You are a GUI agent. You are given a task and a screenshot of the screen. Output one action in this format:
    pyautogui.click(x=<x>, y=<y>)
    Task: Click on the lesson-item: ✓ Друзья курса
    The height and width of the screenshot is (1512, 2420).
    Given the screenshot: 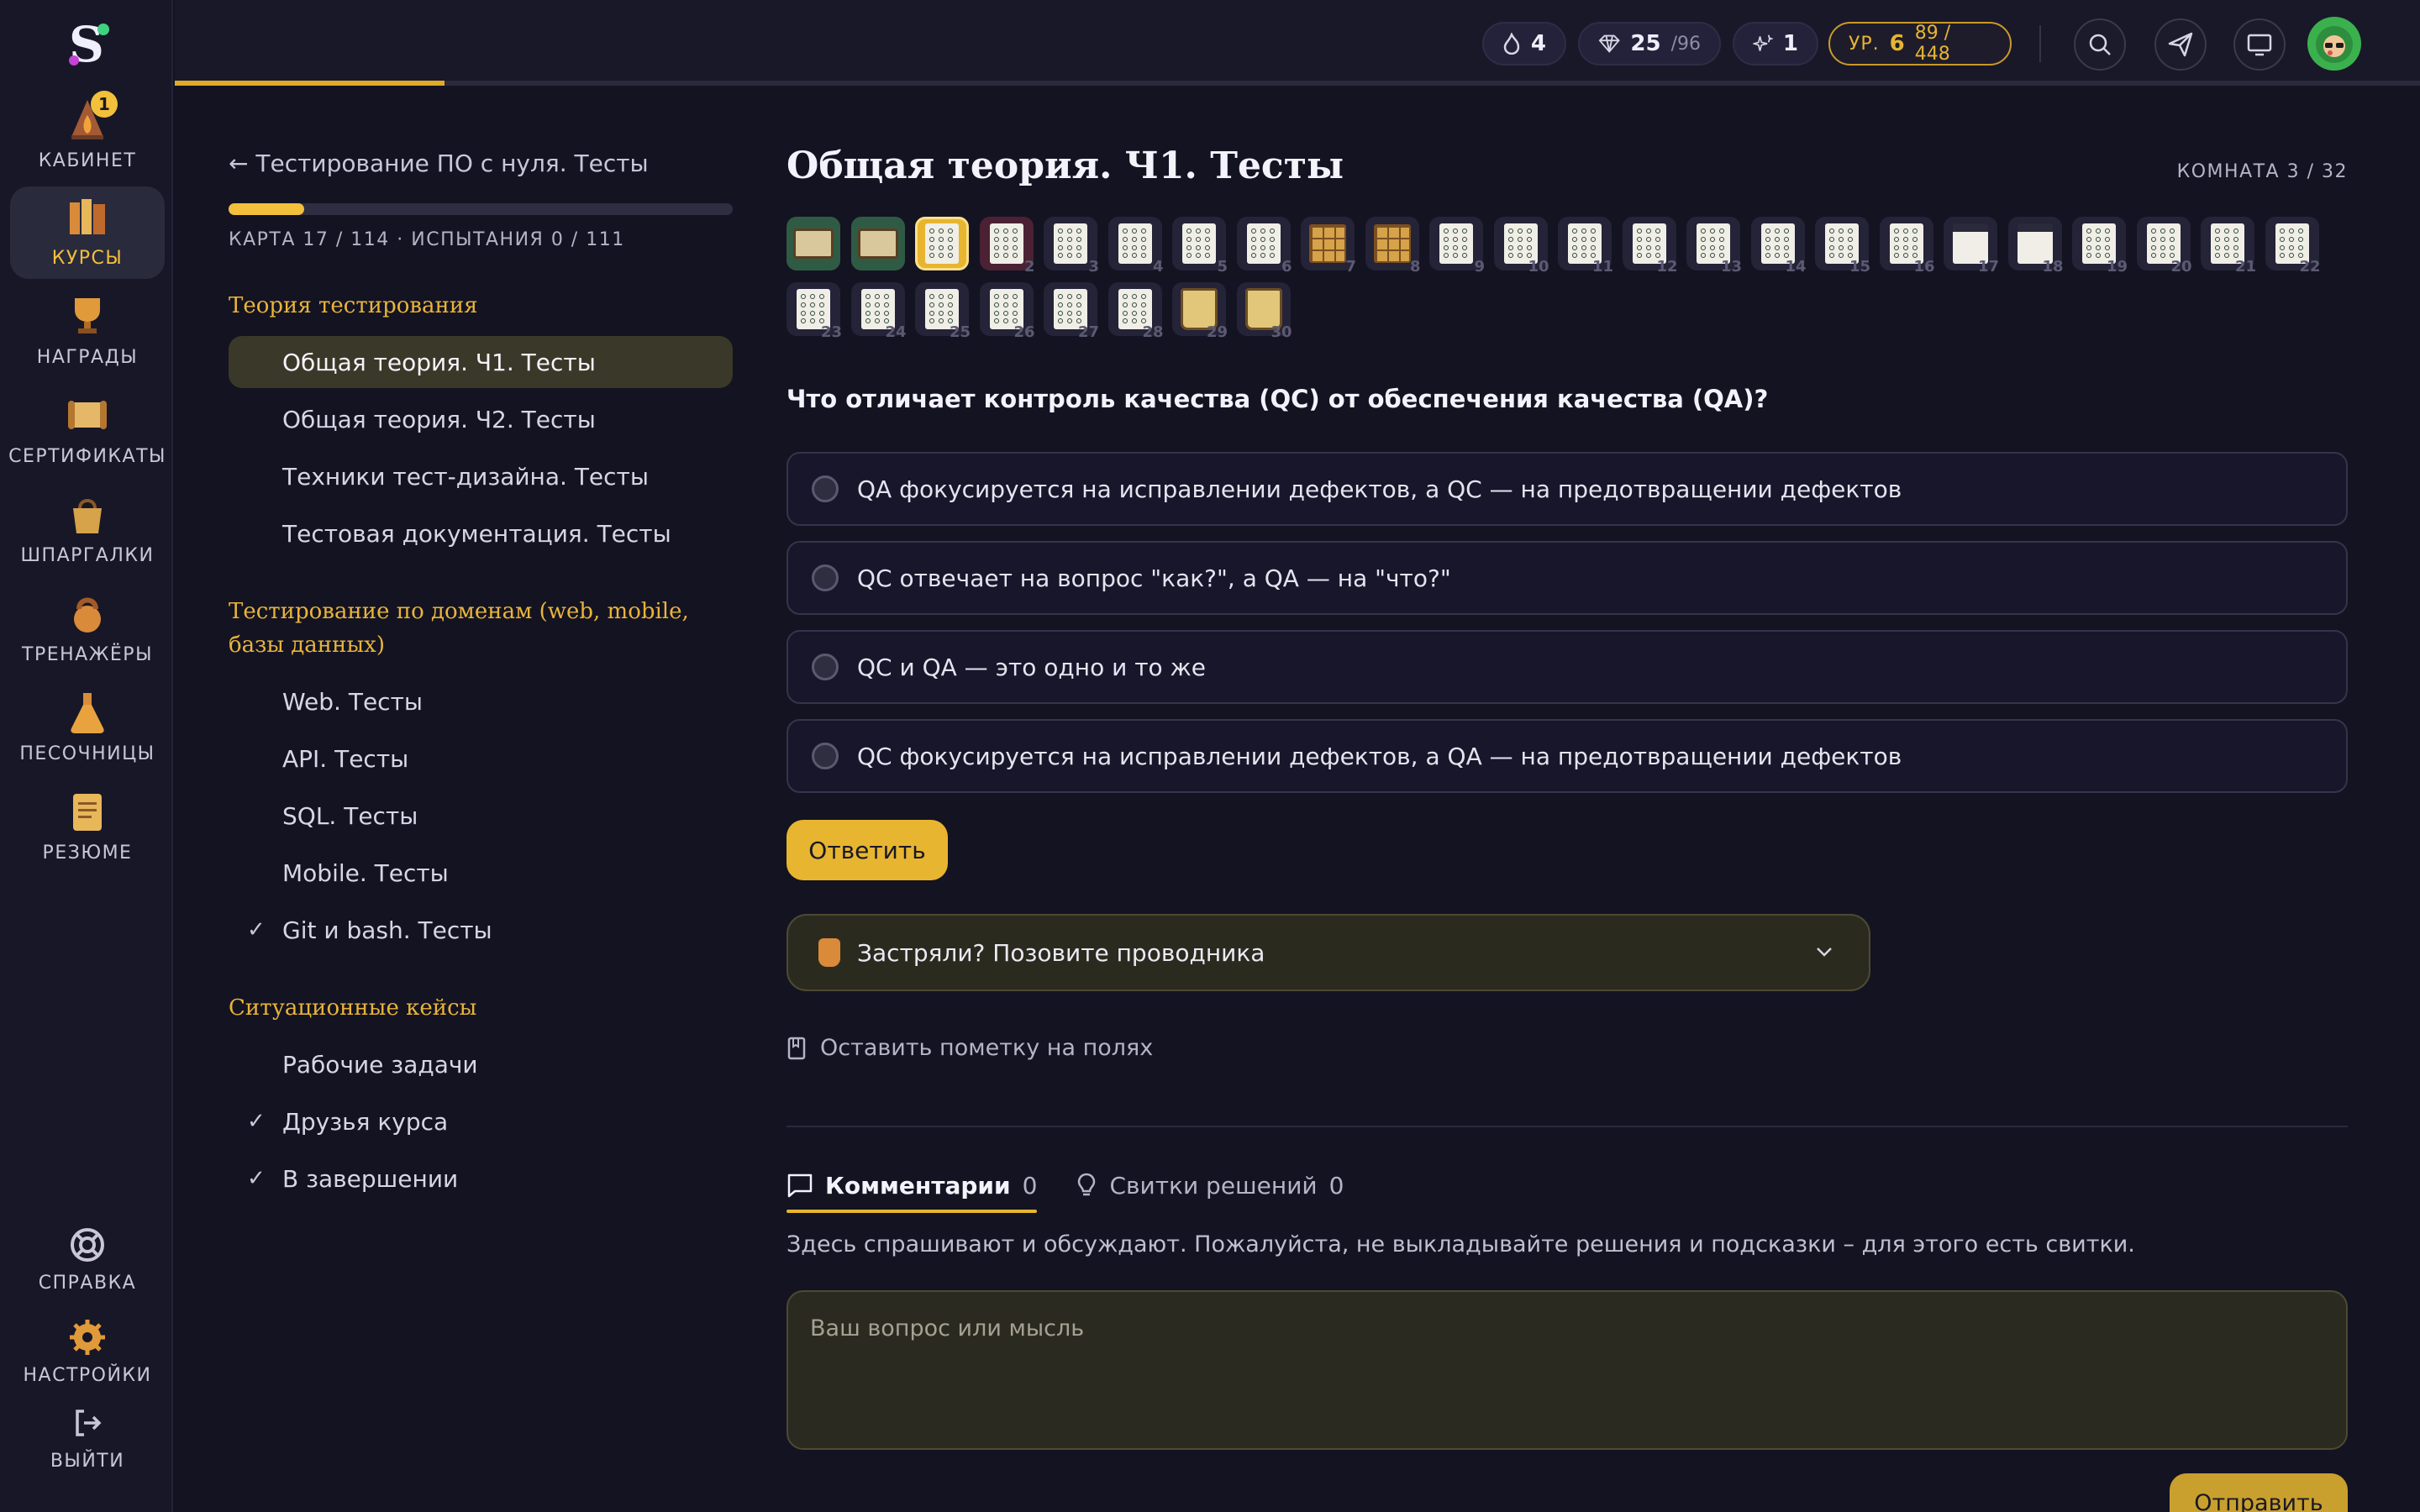 What is the action you would take?
    pyautogui.click(x=481, y=1121)
    